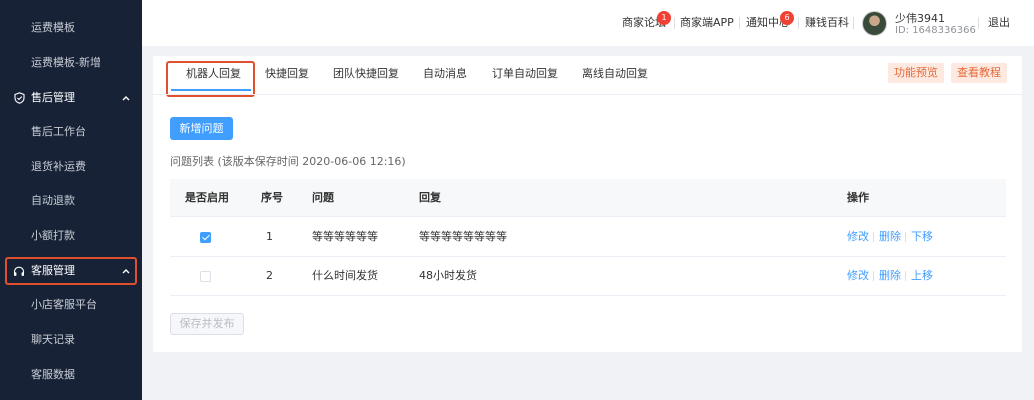  Describe the element at coordinates (207, 324) in the screenshot. I see `save-and-publish-button: 保存并发布` at that location.